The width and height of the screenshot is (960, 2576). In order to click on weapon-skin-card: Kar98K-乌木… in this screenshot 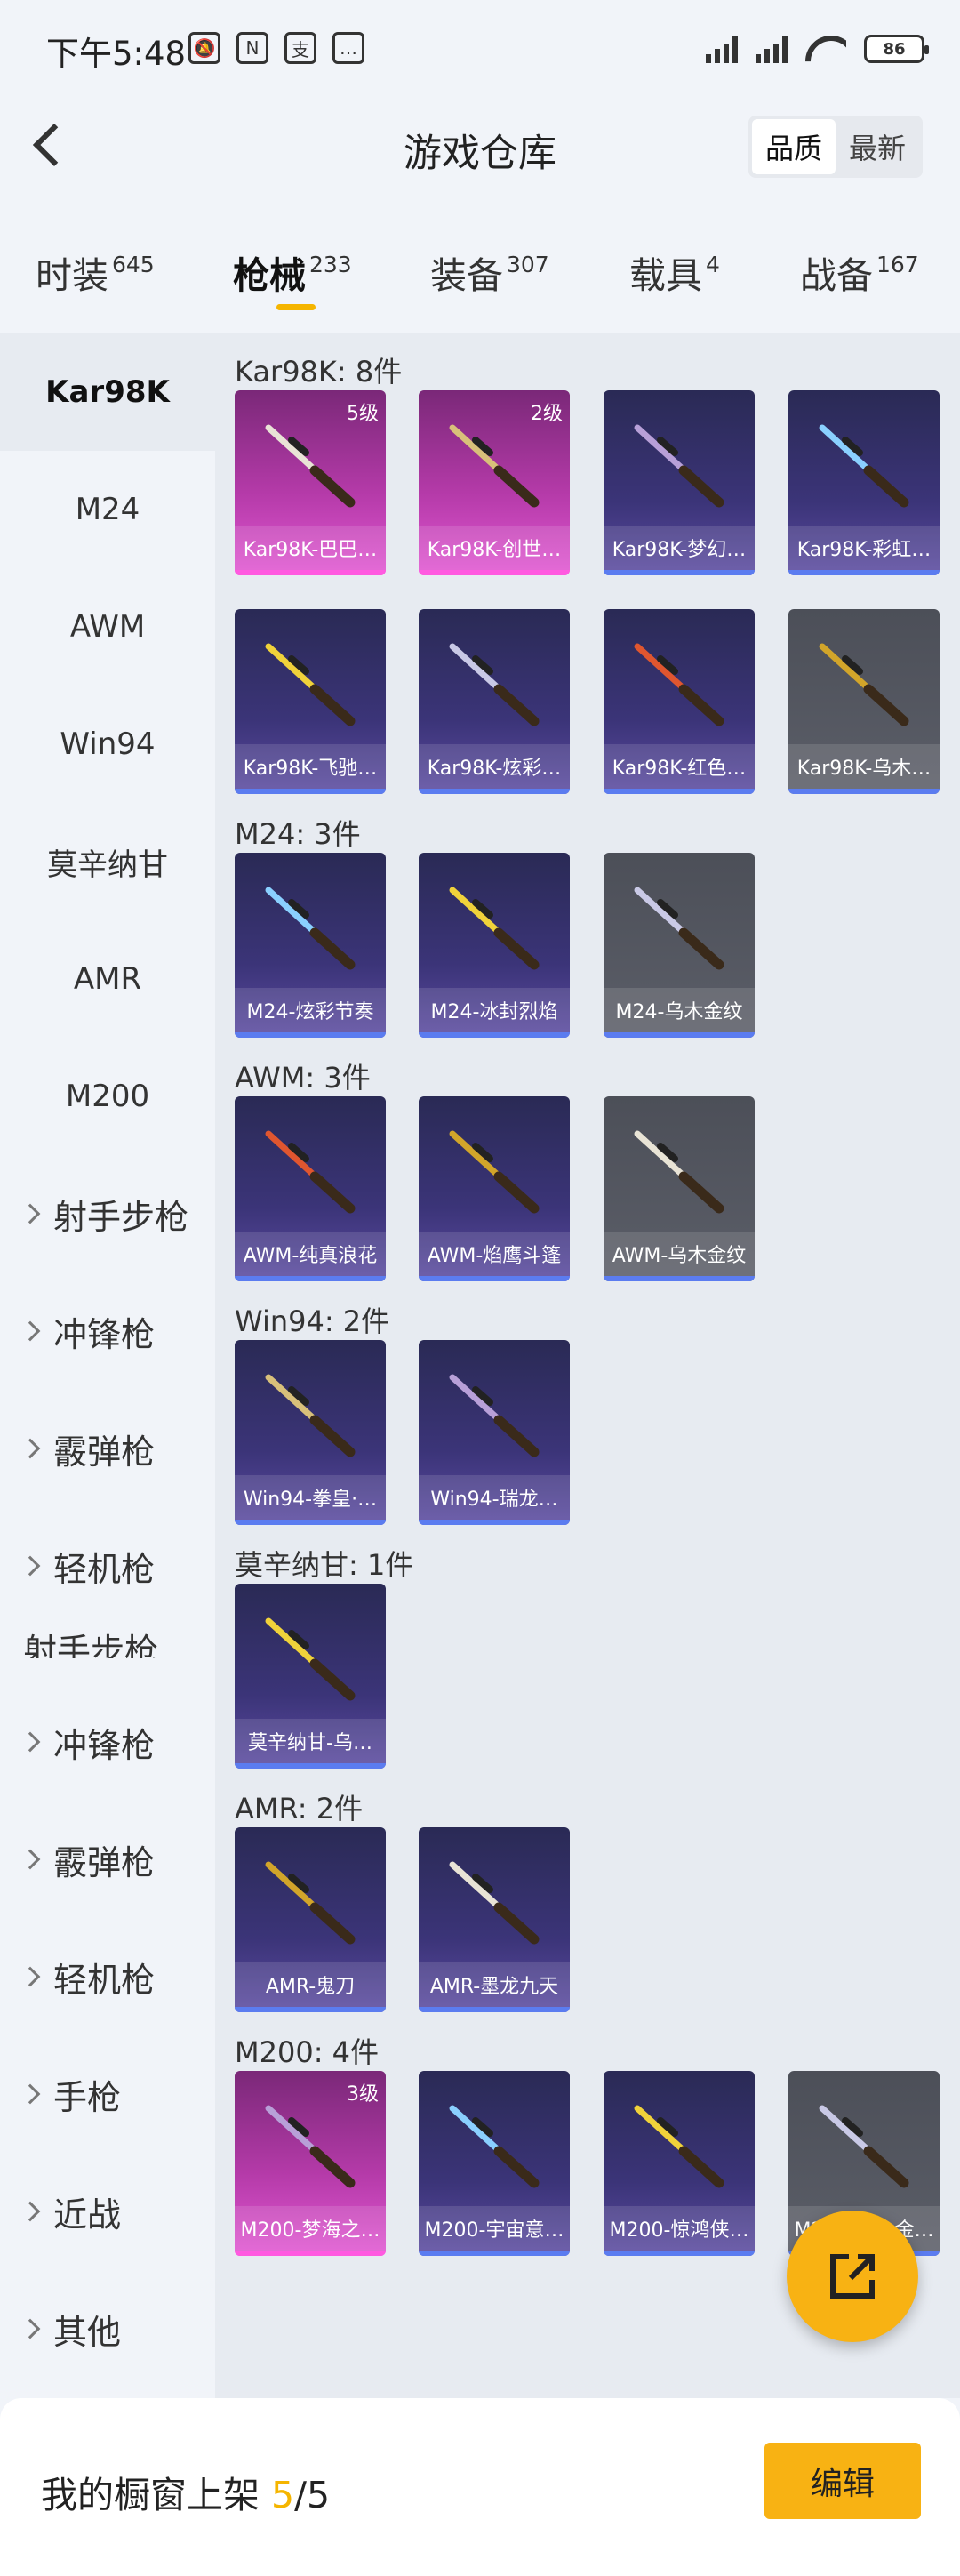, I will do `click(864, 701)`.